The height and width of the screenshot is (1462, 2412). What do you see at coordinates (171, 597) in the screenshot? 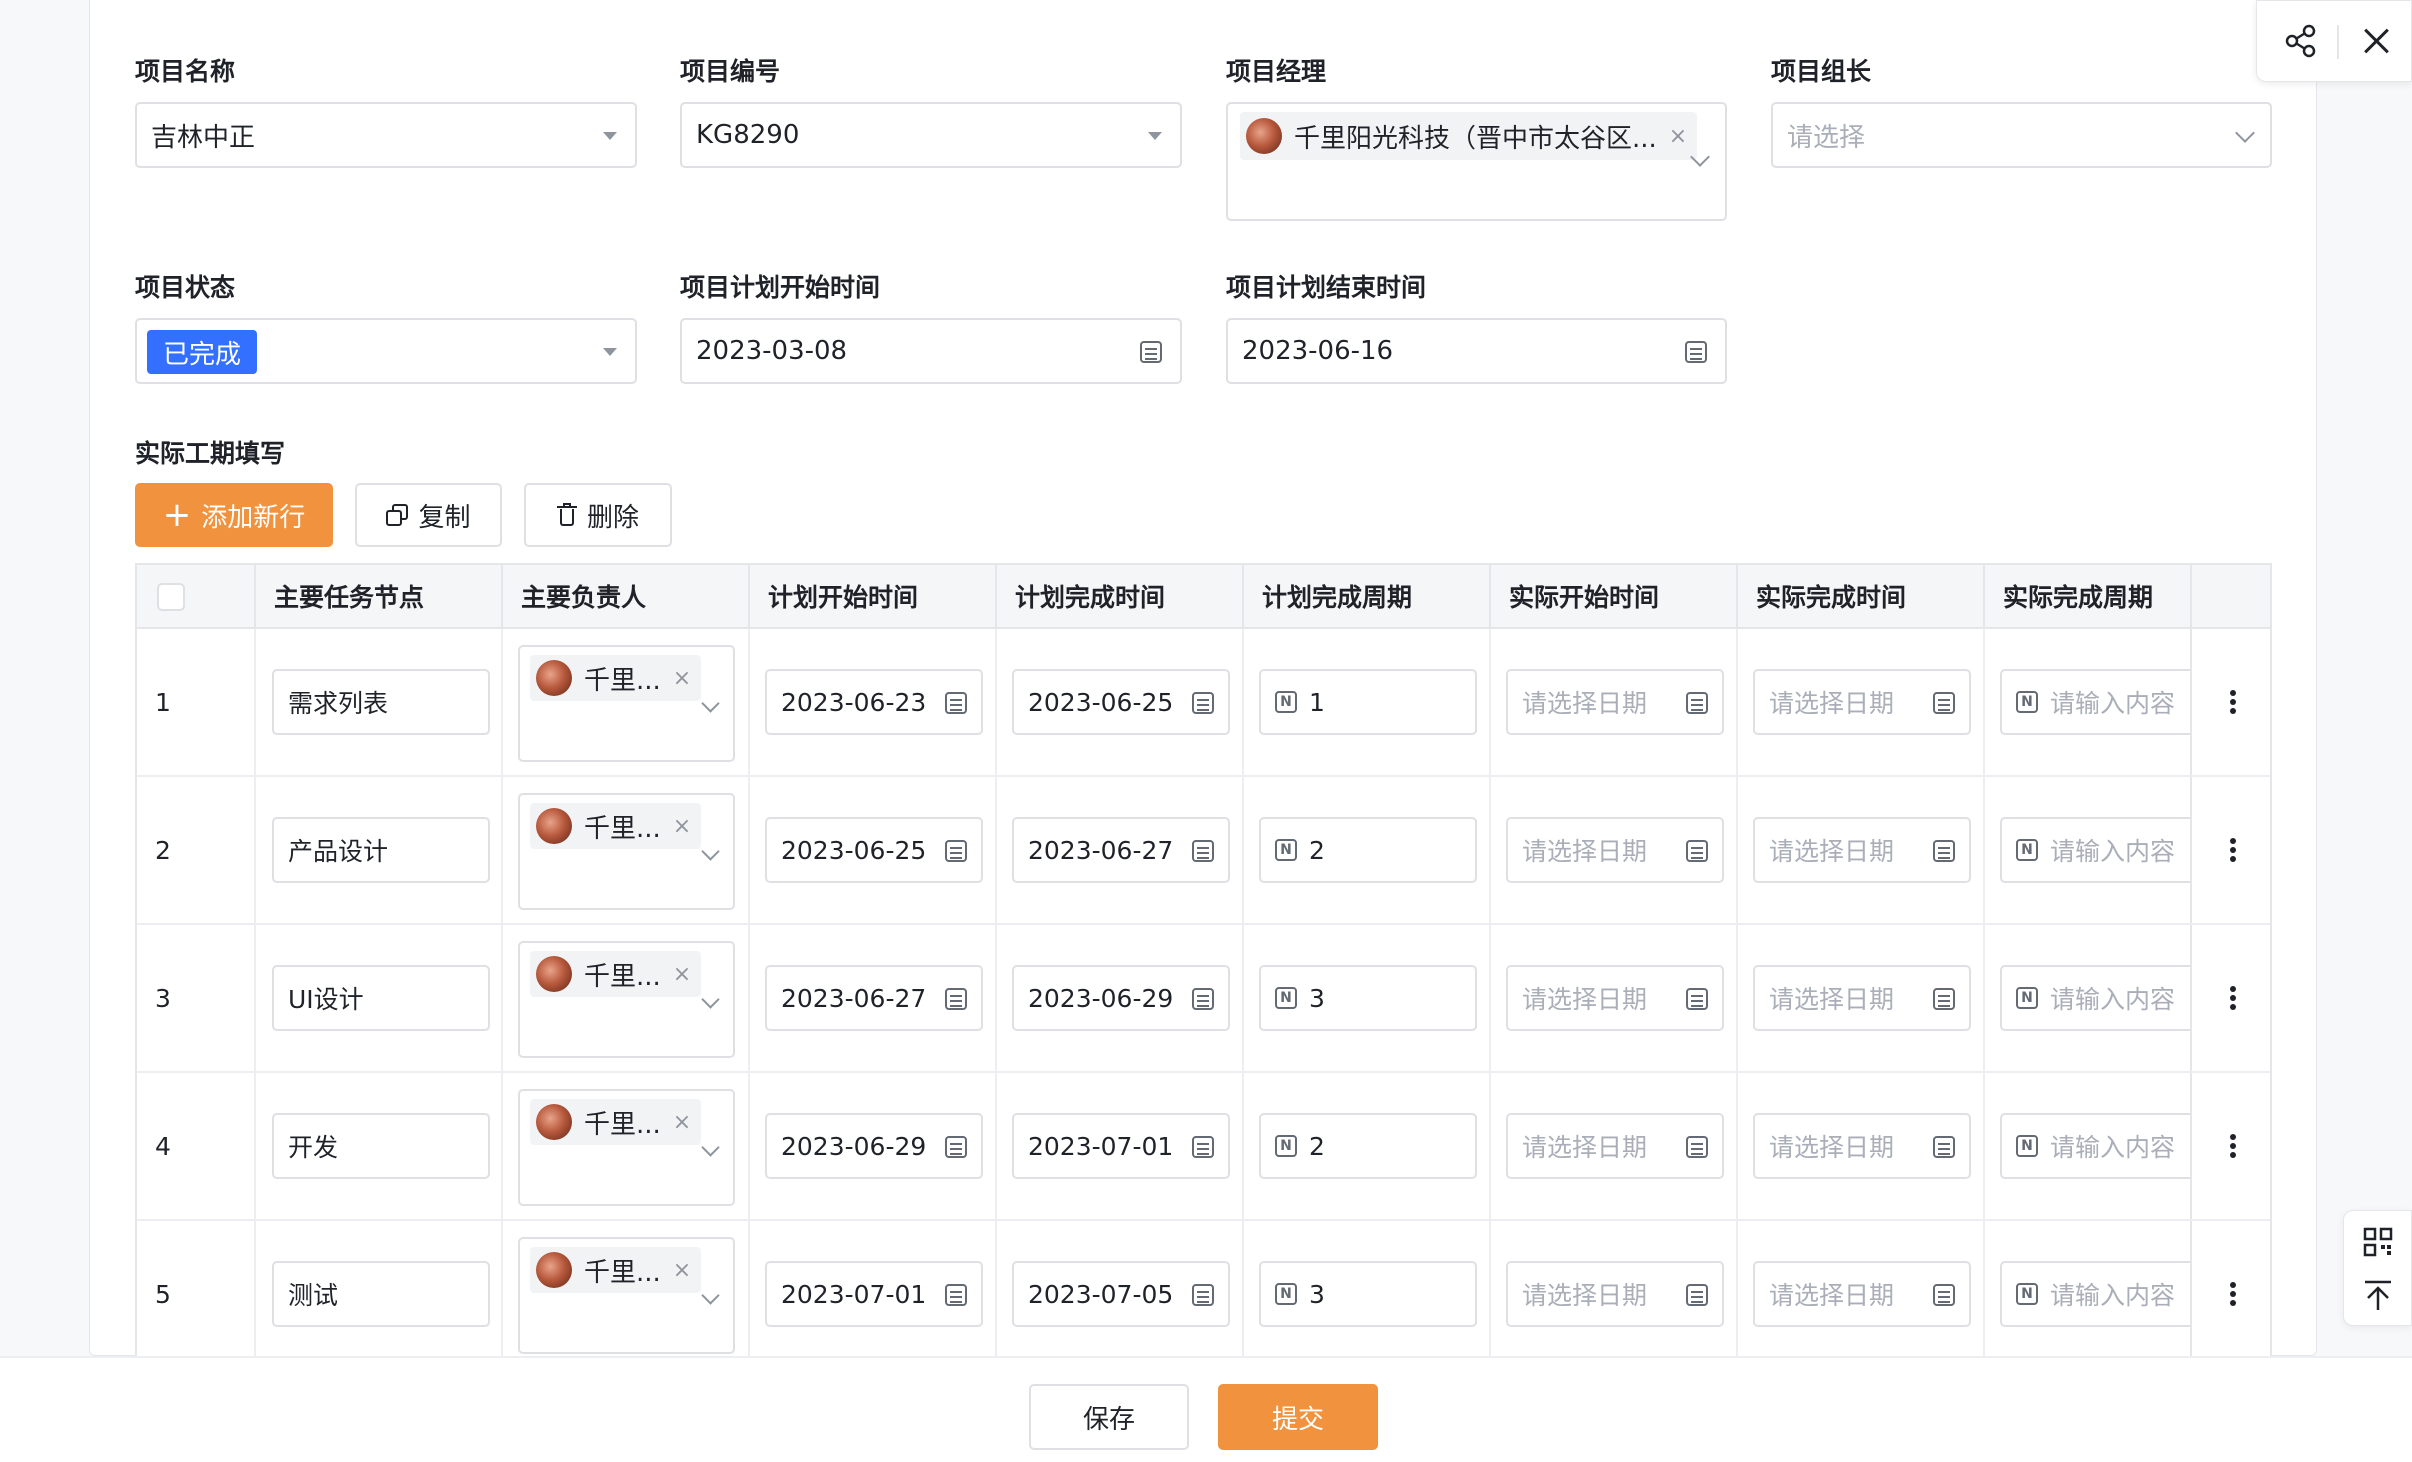
I see `select-all-checkbox` at bounding box center [171, 597].